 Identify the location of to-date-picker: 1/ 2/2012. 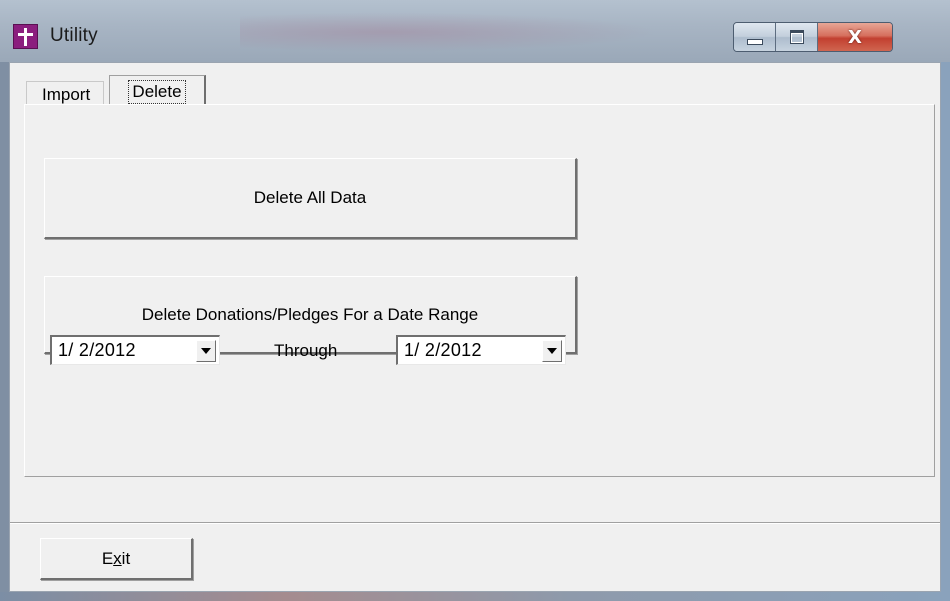
(481, 350).